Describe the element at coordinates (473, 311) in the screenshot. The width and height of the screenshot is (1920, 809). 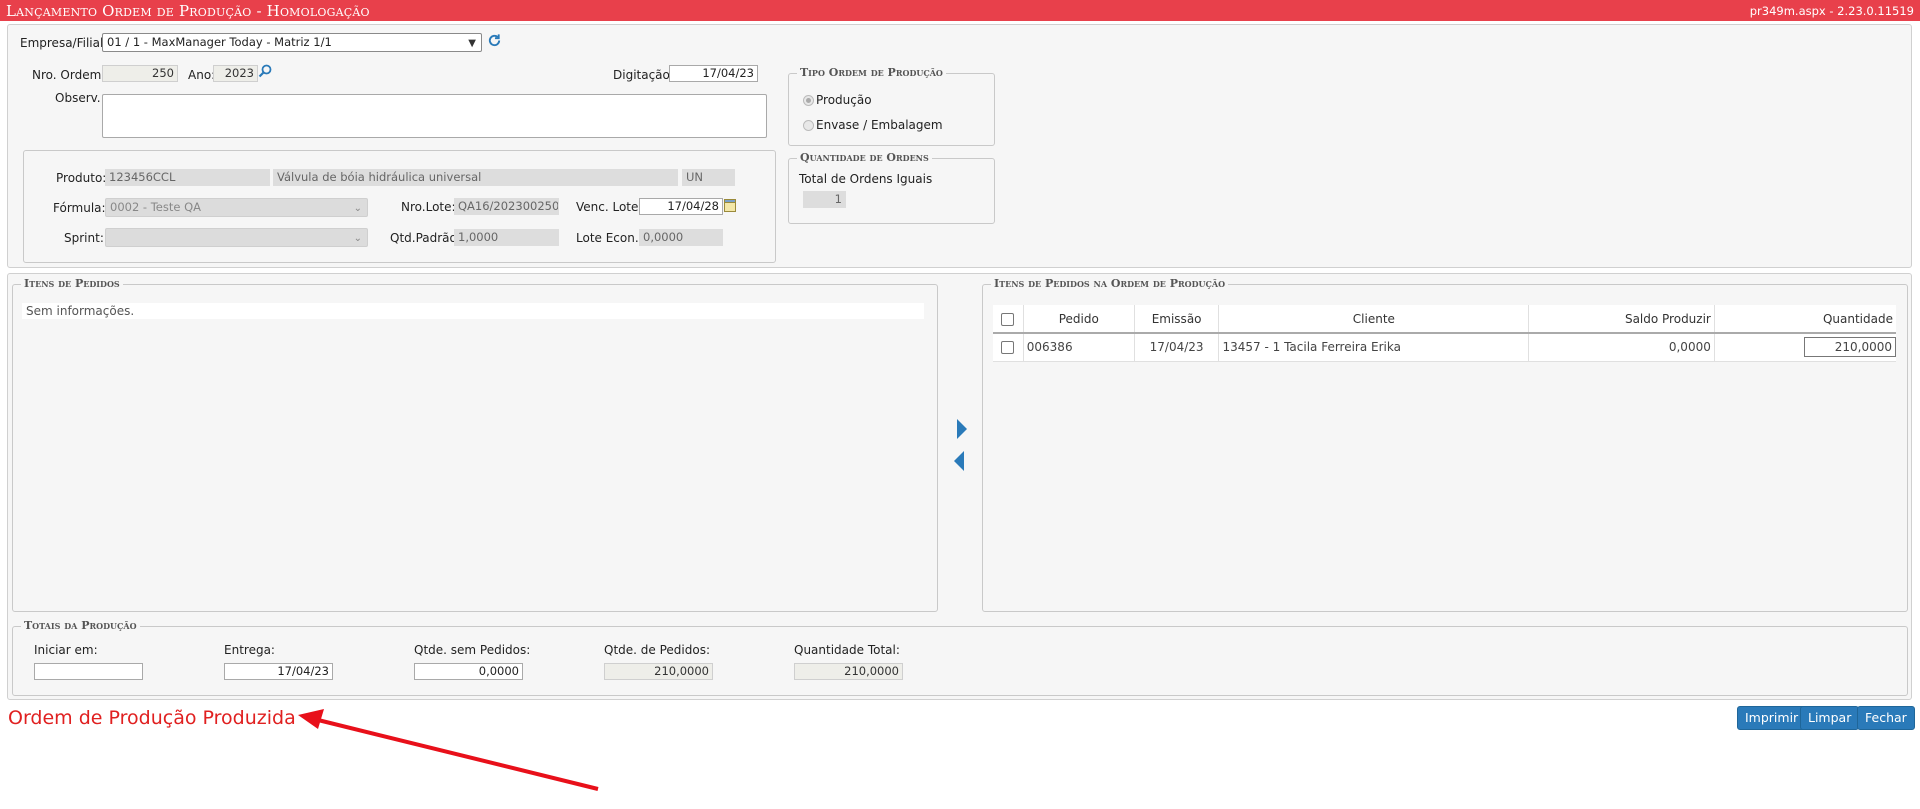
I see `itens-pedidos-empty-row: Sem informações.` at that location.